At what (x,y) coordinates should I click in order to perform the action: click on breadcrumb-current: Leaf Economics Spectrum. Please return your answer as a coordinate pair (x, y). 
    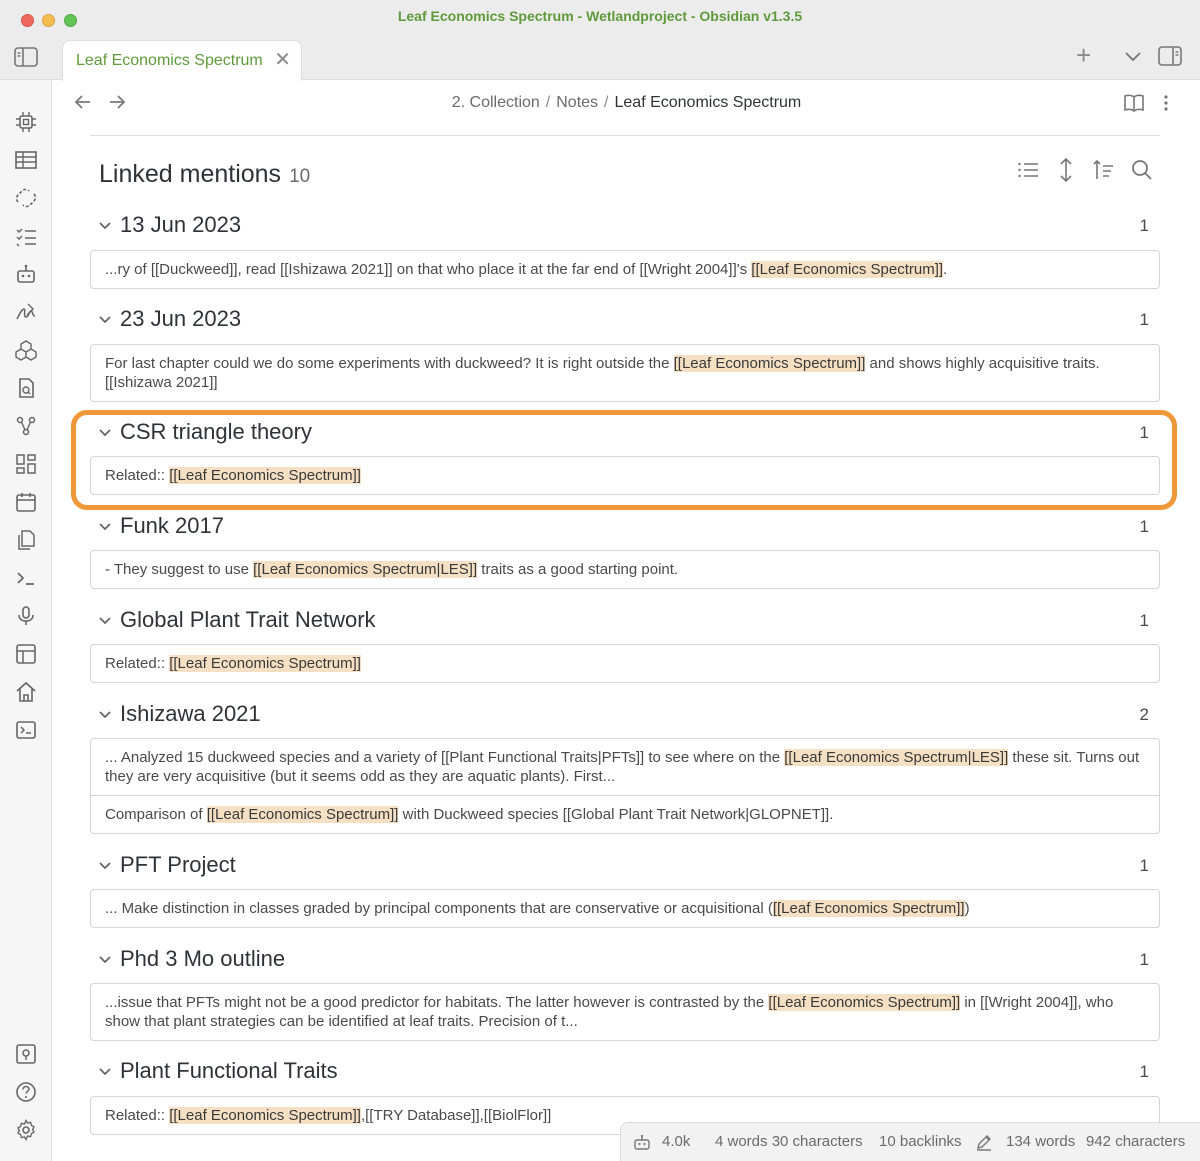
    Looking at the image, I should click on (708, 102).